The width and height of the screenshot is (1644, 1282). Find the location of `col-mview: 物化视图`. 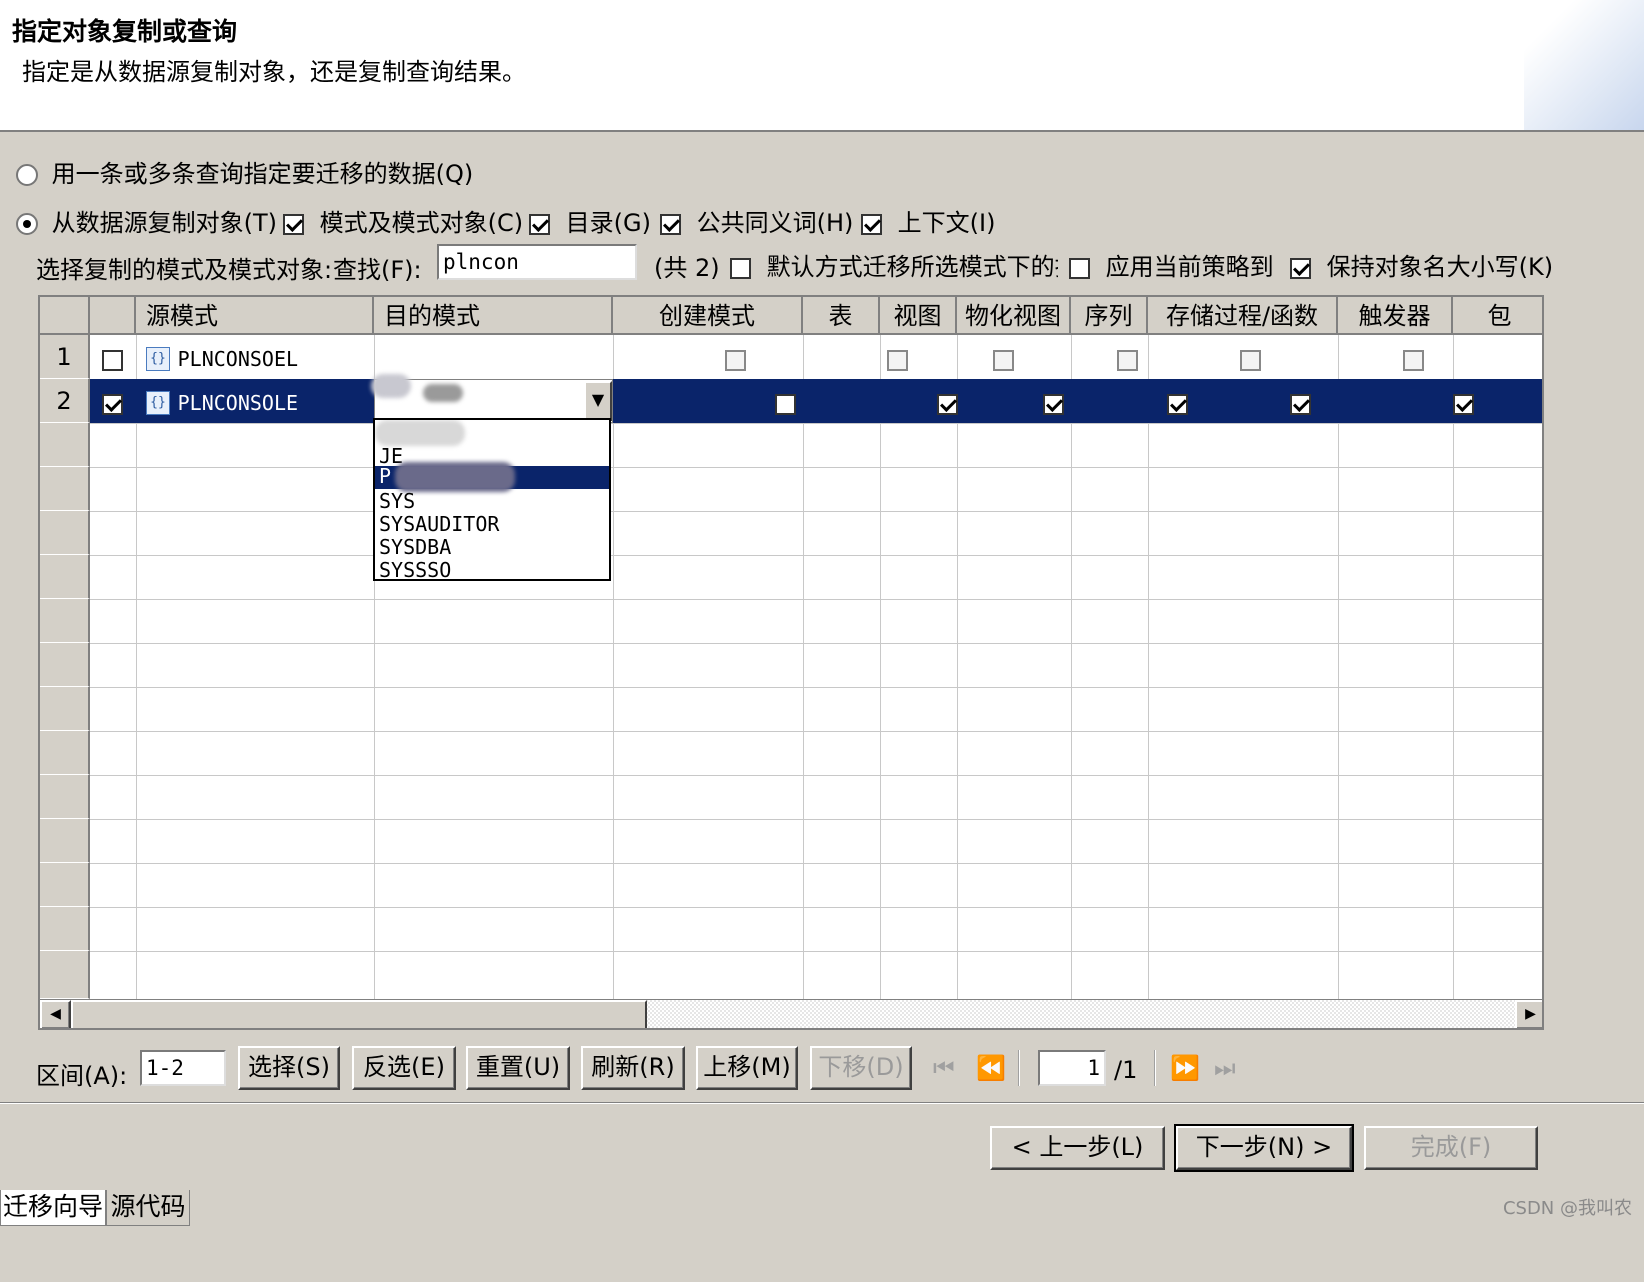

col-mview: 物化视图 is located at coordinates (1014, 316).